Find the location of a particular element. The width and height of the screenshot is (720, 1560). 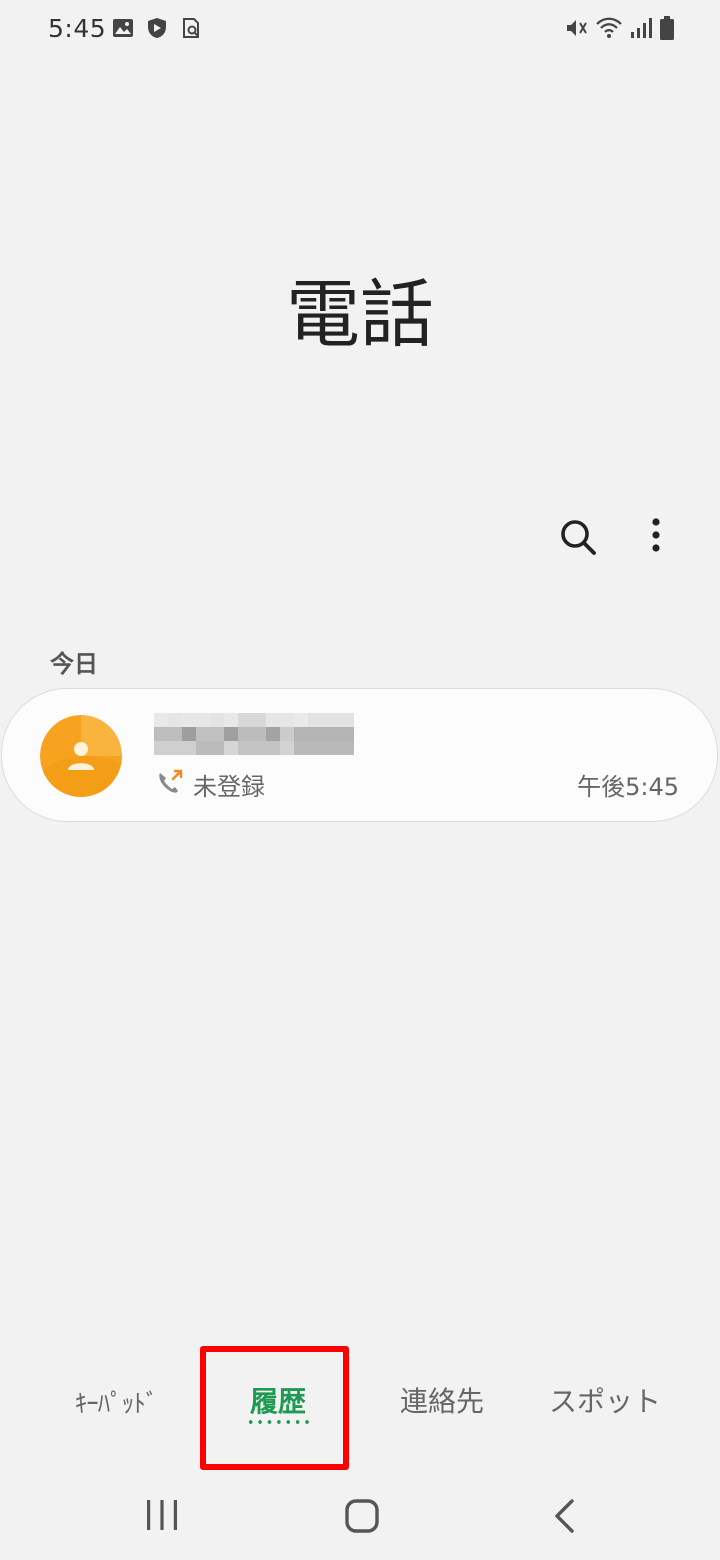

bottom-tabs: ｷｰﾊﾟｯﾄﾞ 履歴 連絡先 スポット is located at coordinates (360, 1405).